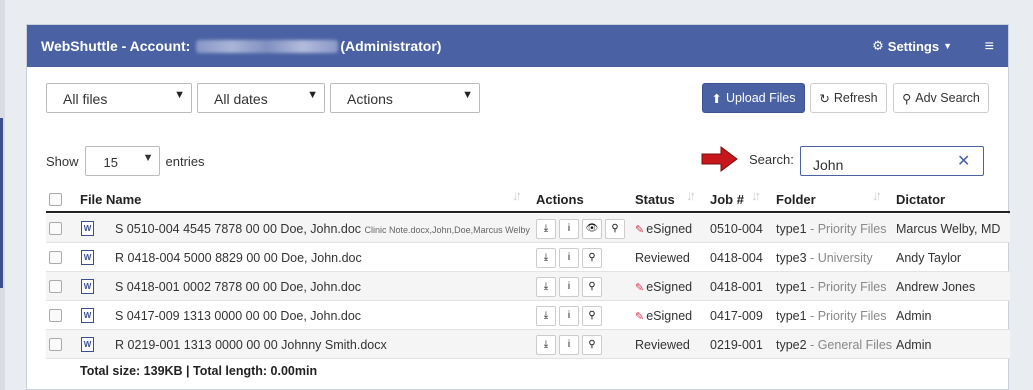 This screenshot has width=1033, height=390. I want to click on refresh-button: ↻ Refresh, so click(848, 98).